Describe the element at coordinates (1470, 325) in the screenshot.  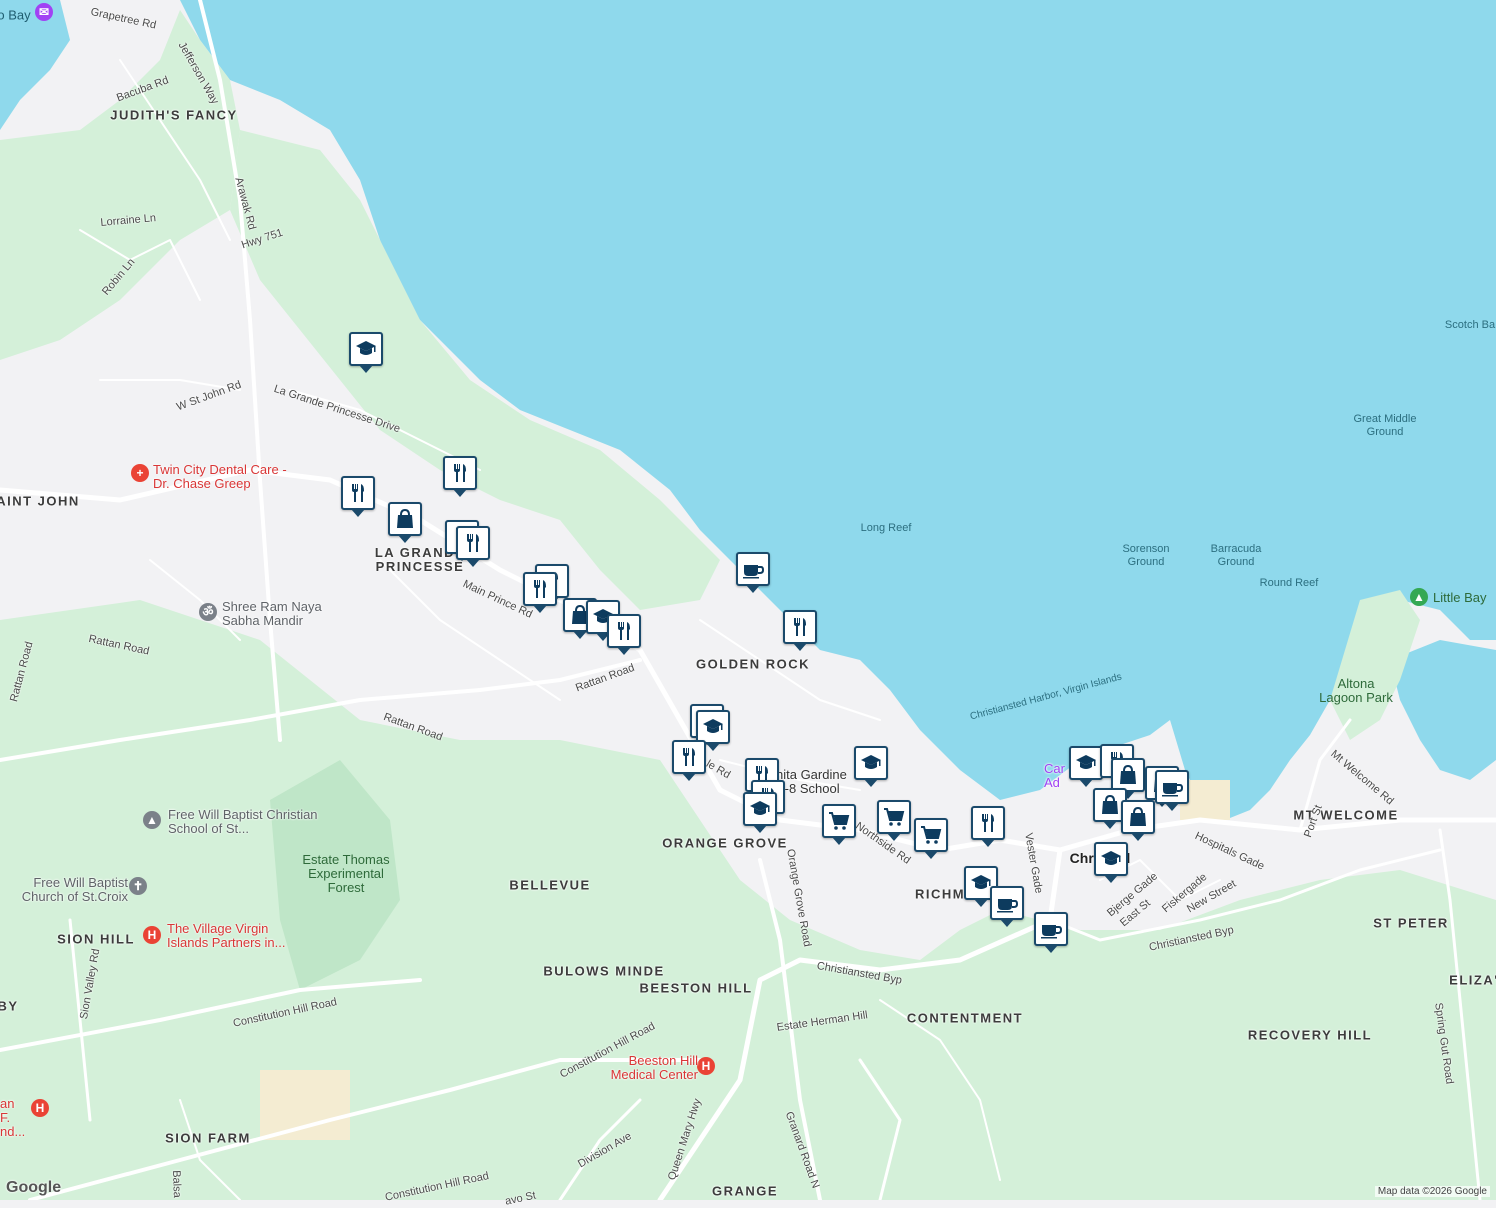
I see `water-label: Scotch Ba` at that location.